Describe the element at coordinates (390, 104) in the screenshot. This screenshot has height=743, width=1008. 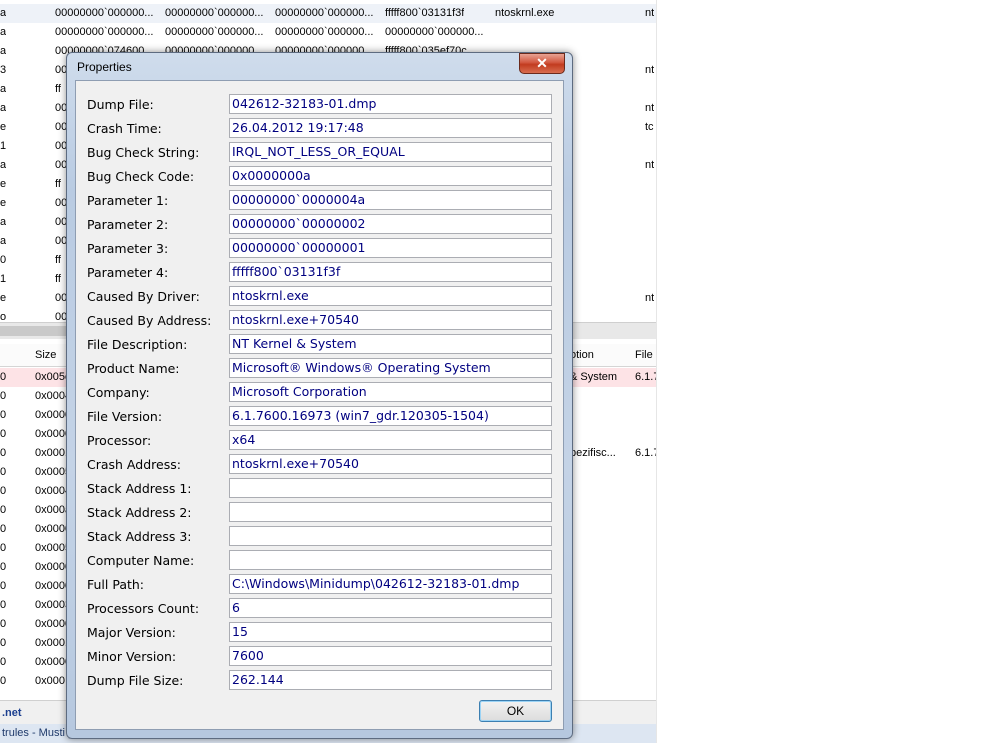
I see `property-value-field: 042612-32183-01.dmp` at that location.